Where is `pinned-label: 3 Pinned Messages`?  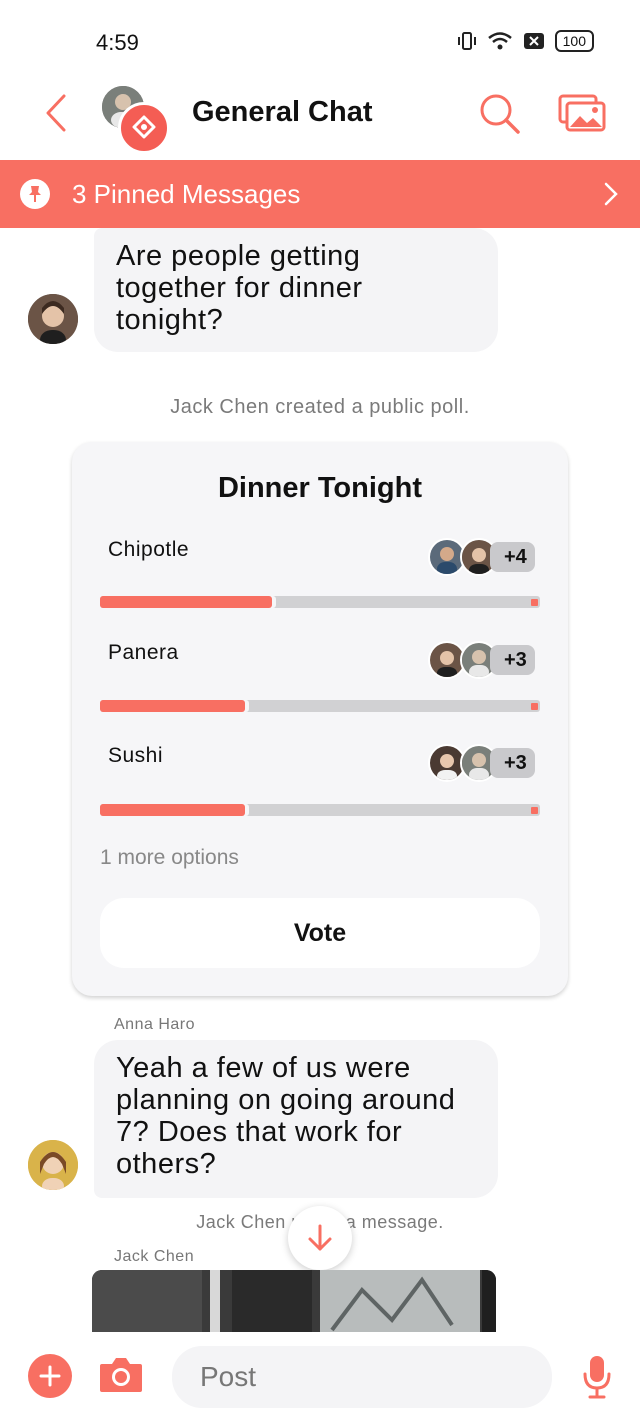 pinned-label: 3 Pinned Messages is located at coordinates (186, 193).